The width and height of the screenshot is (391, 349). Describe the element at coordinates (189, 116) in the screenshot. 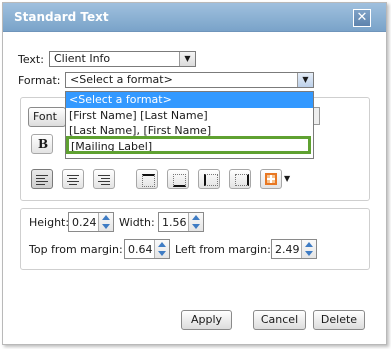

I see `format-option: [First Name] [Last Name]` at that location.